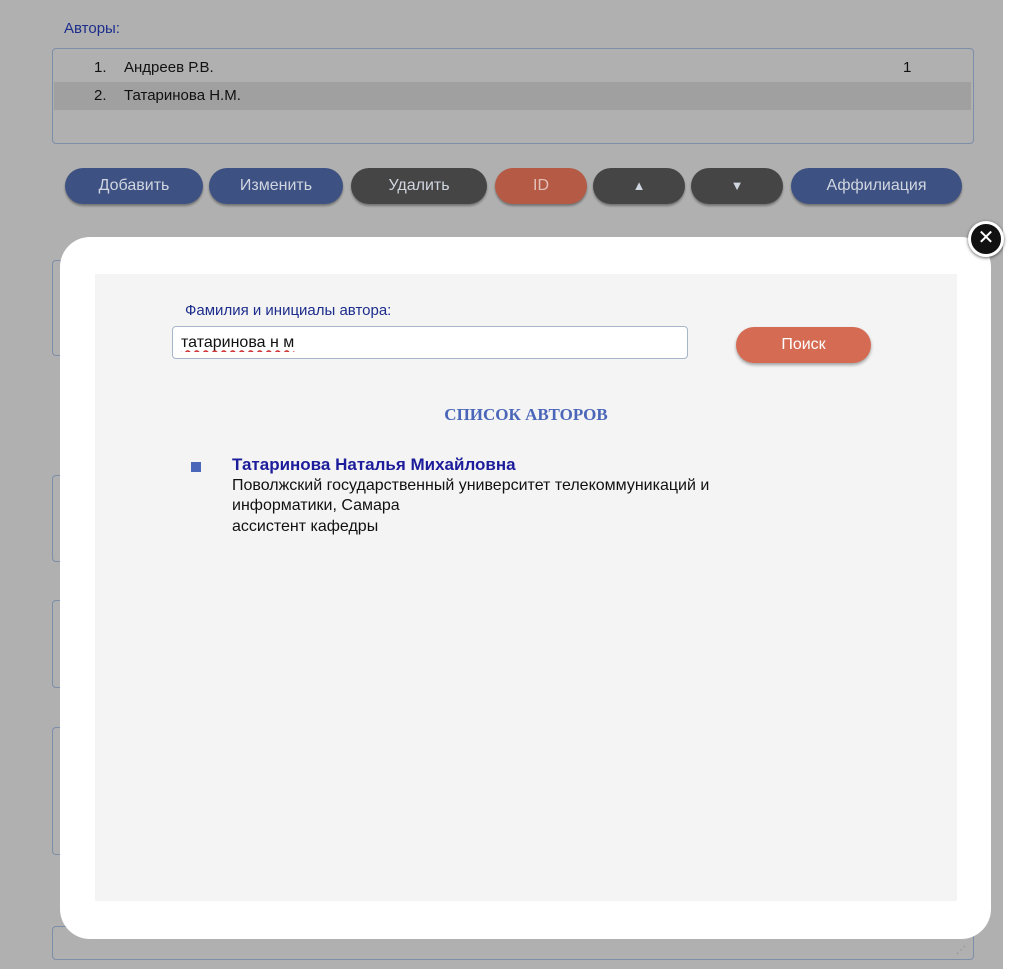 This screenshot has height=969, width=1011. I want to click on authors-list: 1. Андреев Р.В. 1 2. Татаринова Н.М., so click(513, 96).